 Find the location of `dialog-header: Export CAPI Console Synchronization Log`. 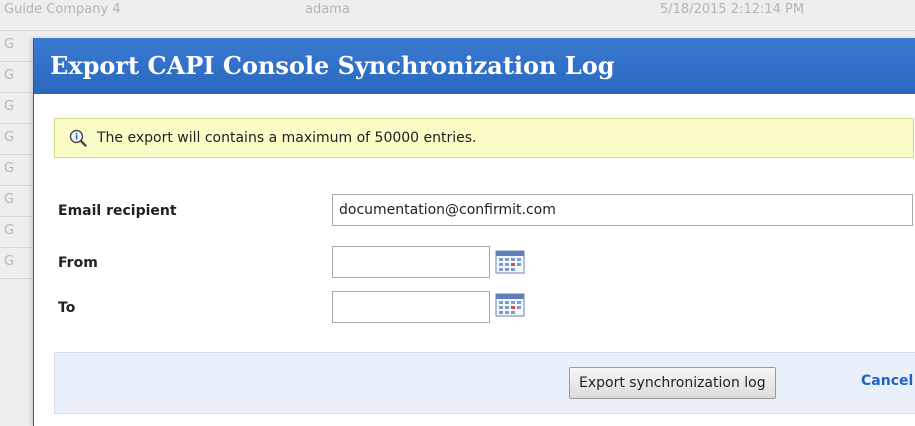

dialog-header: Export CAPI Console Synchronization Log is located at coordinates (474, 66).